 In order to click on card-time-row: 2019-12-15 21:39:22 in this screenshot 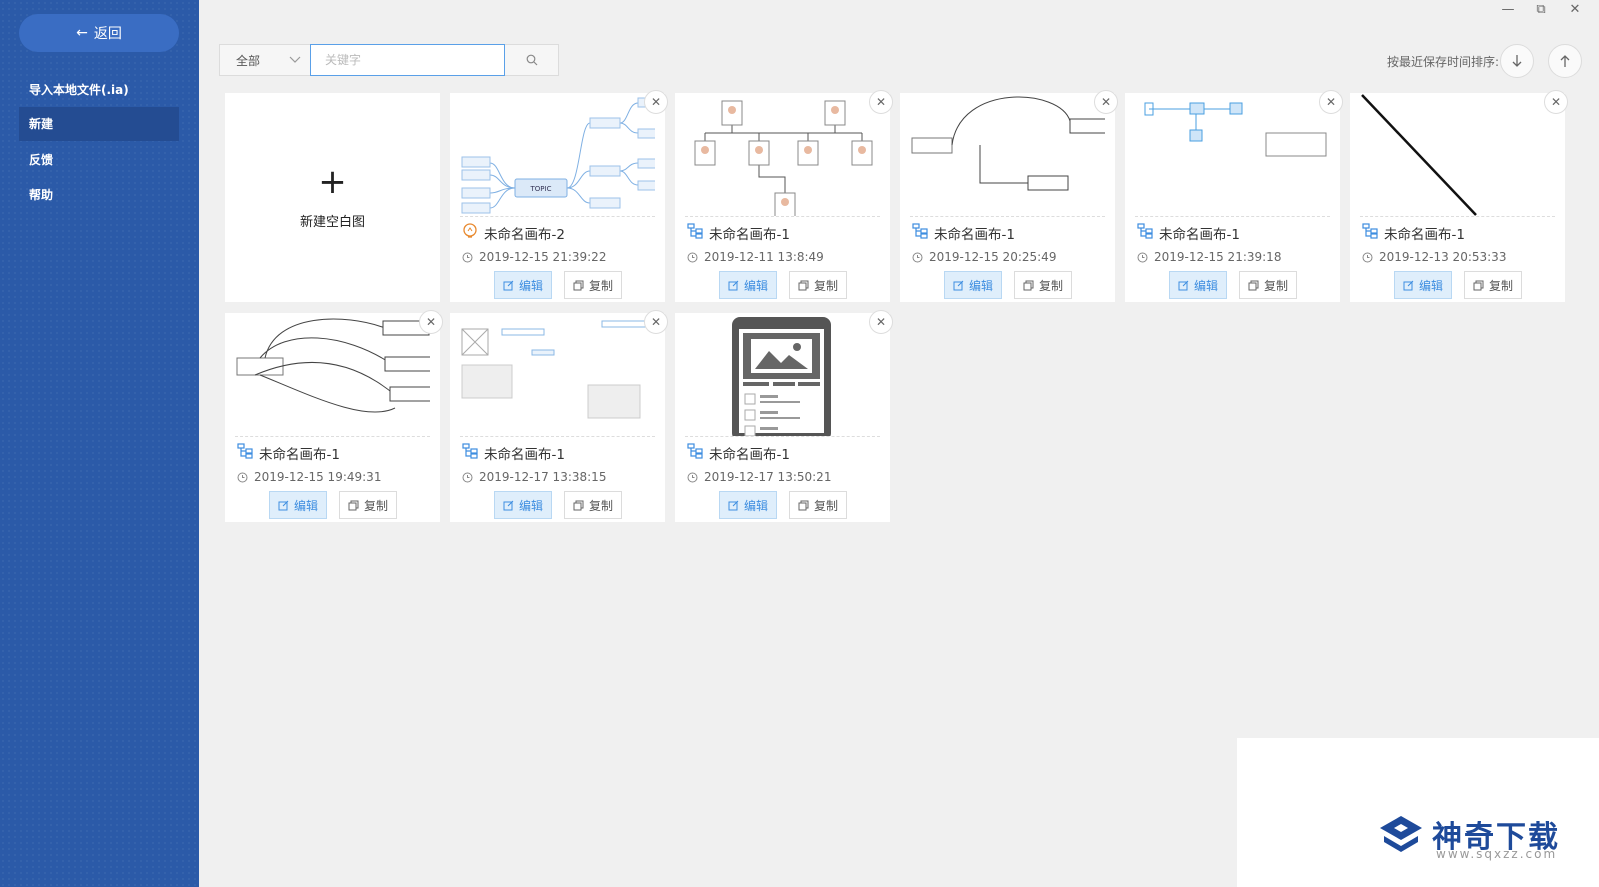, I will do `click(534, 257)`.